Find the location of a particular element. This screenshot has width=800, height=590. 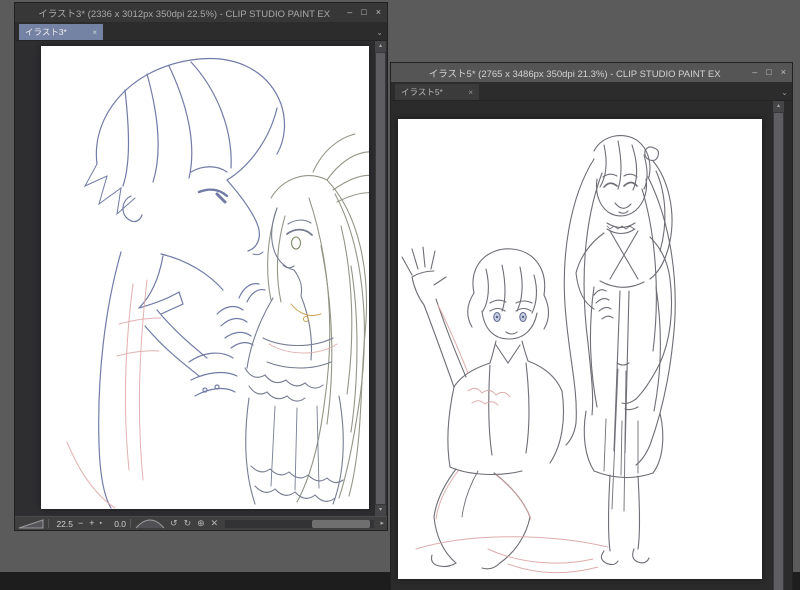

tabbar-right: イラスト5* × ⌄ is located at coordinates (591, 91).